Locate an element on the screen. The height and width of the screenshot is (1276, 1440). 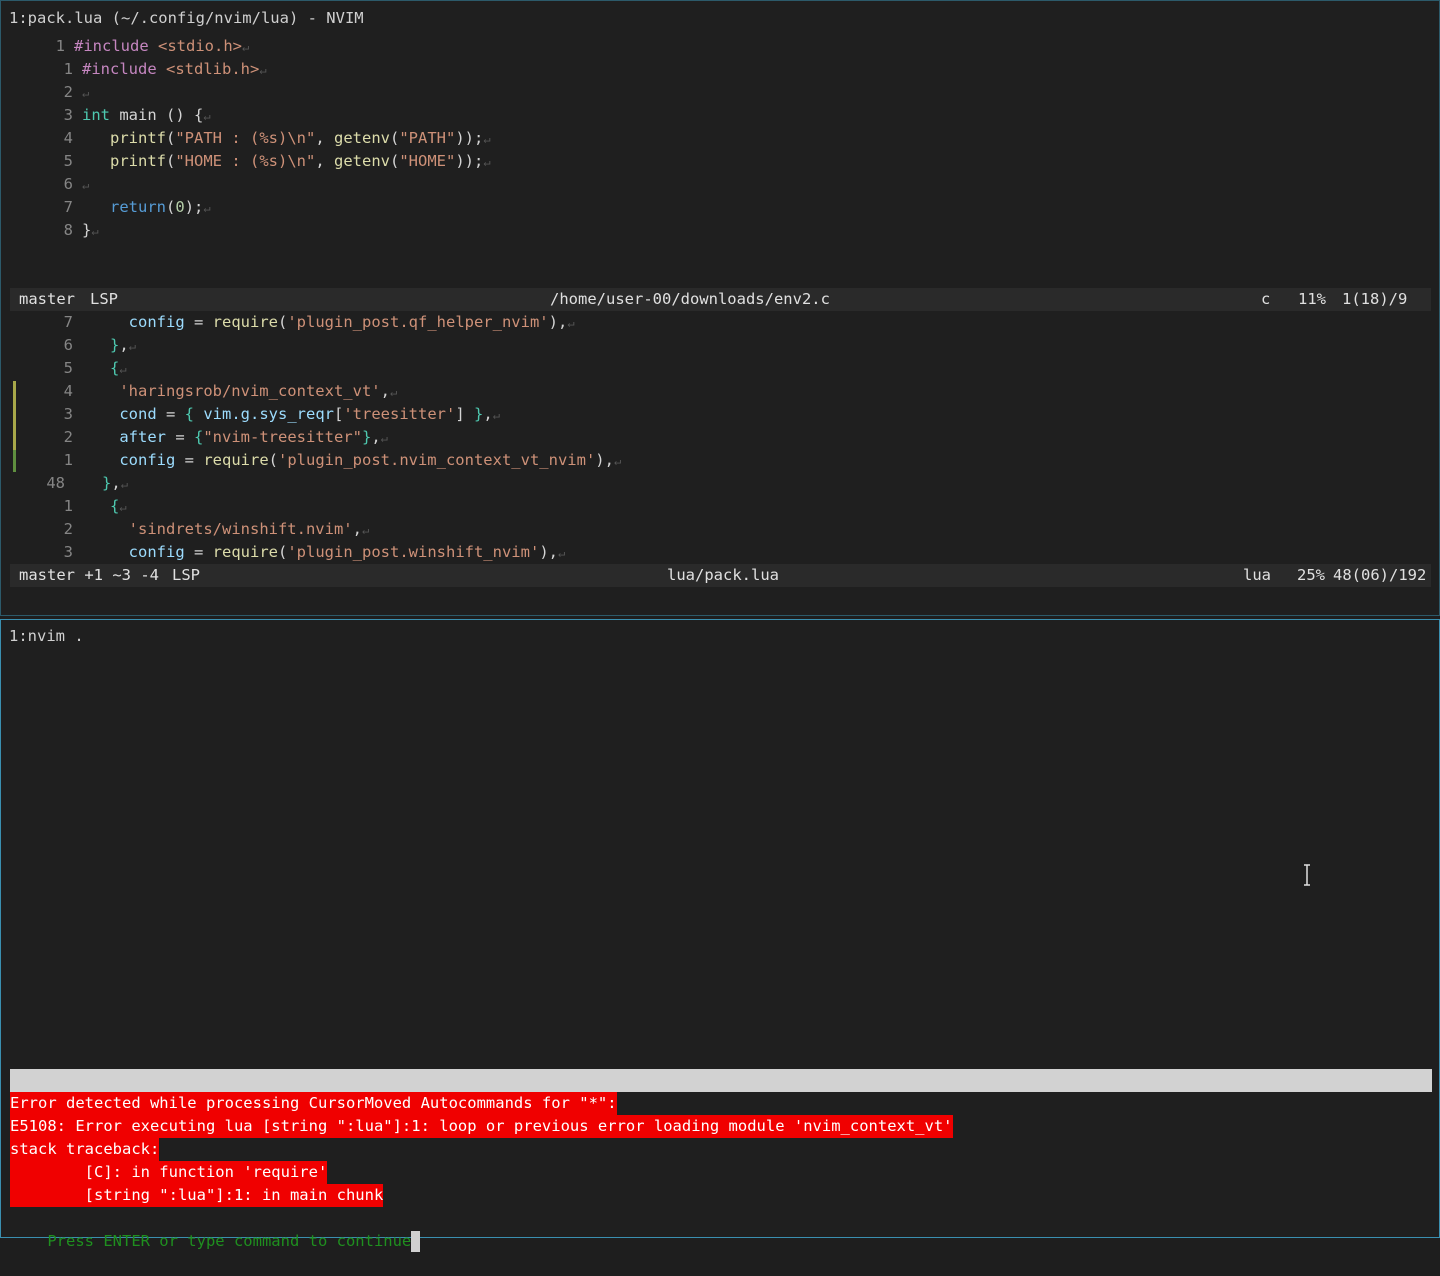
code-line: 5 {↵ is located at coordinates (68, 368).